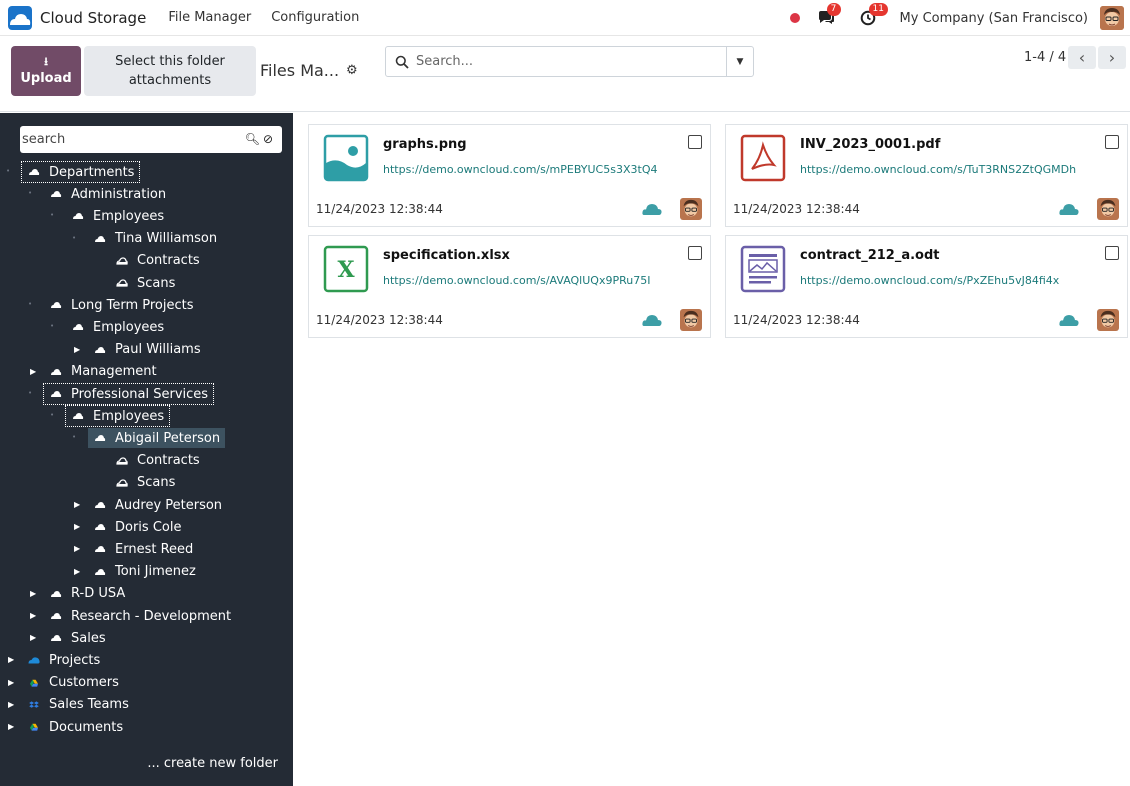  I want to click on folder-node: Management, so click(103, 372).